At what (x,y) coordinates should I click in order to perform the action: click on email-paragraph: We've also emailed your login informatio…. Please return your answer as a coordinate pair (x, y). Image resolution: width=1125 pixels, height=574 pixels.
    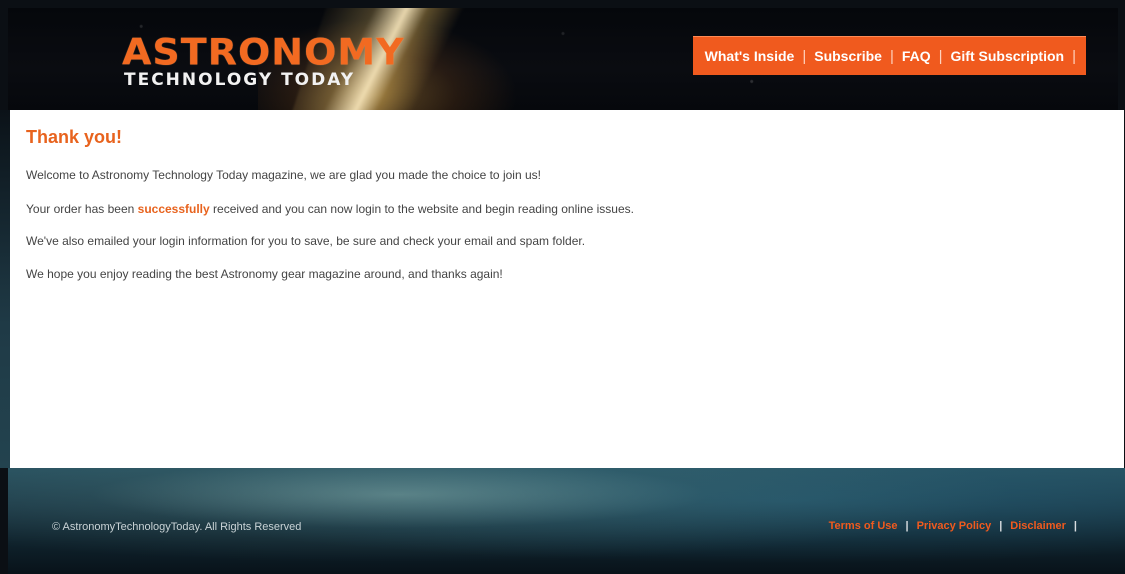
    Looking at the image, I should click on (306, 241).